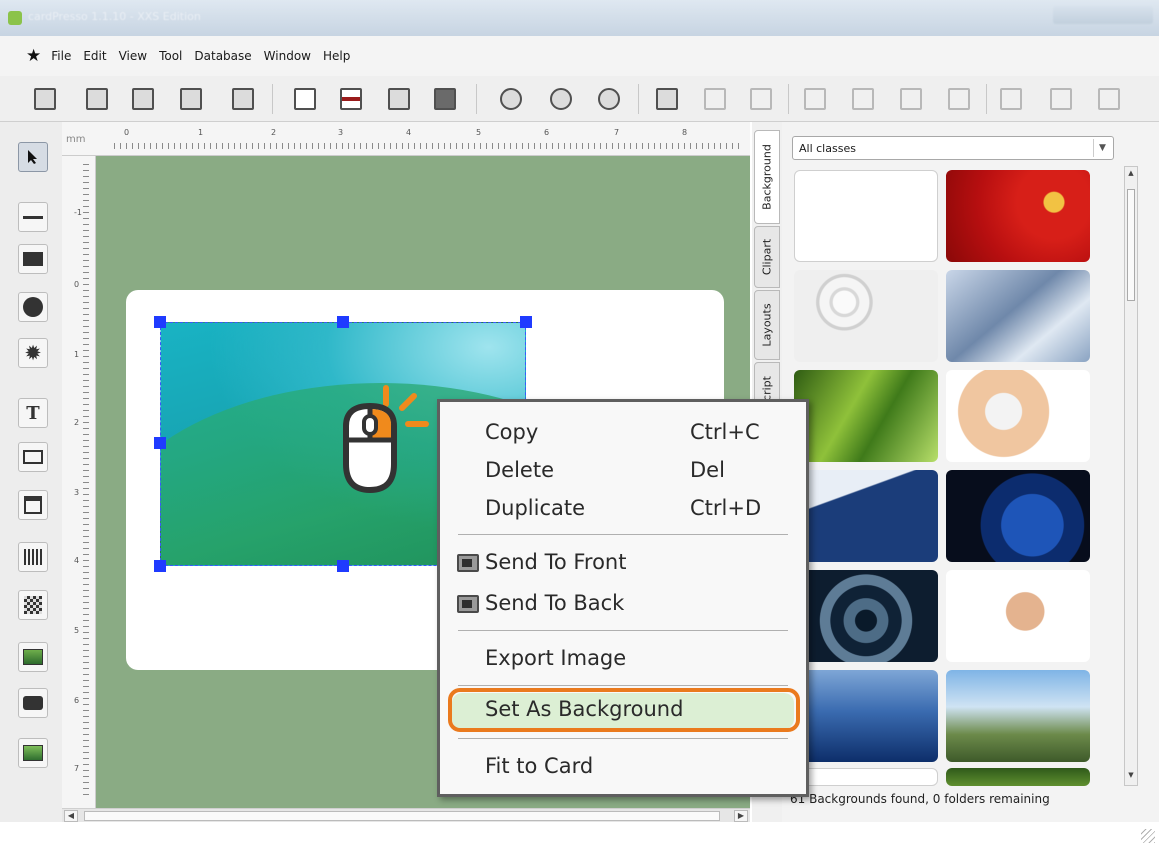 This screenshot has width=1159, height=847. What do you see at coordinates (71, 816) in the screenshot?
I see `scroll-left-icon: ◀` at bounding box center [71, 816].